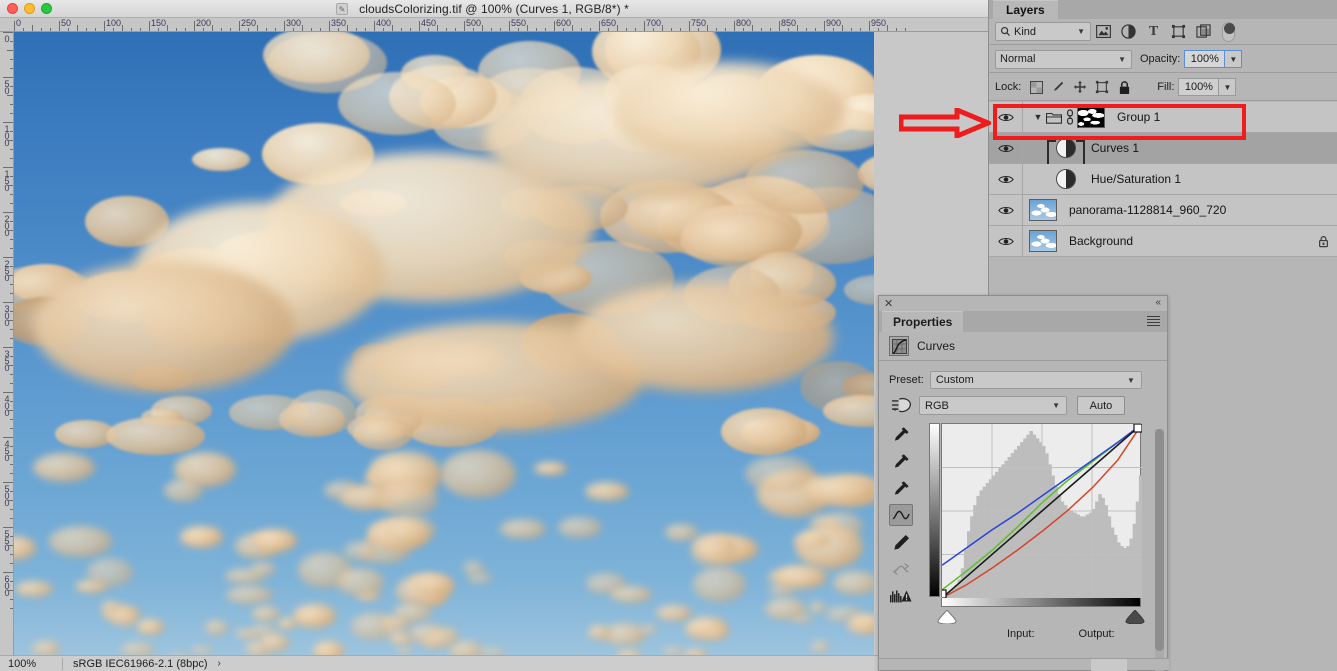  I want to click on white-point-slider, so click(1135, 617).